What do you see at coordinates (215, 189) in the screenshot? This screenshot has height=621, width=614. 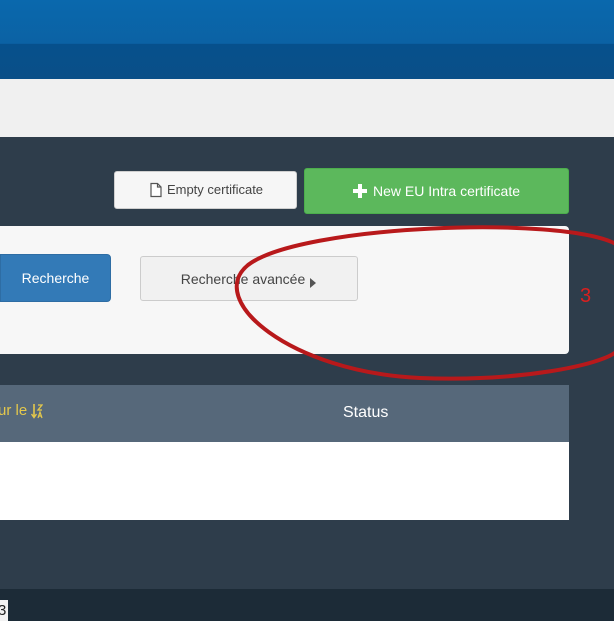 I see `empty-certificate-label: Empty certificate` at bounding box center [215, 189].